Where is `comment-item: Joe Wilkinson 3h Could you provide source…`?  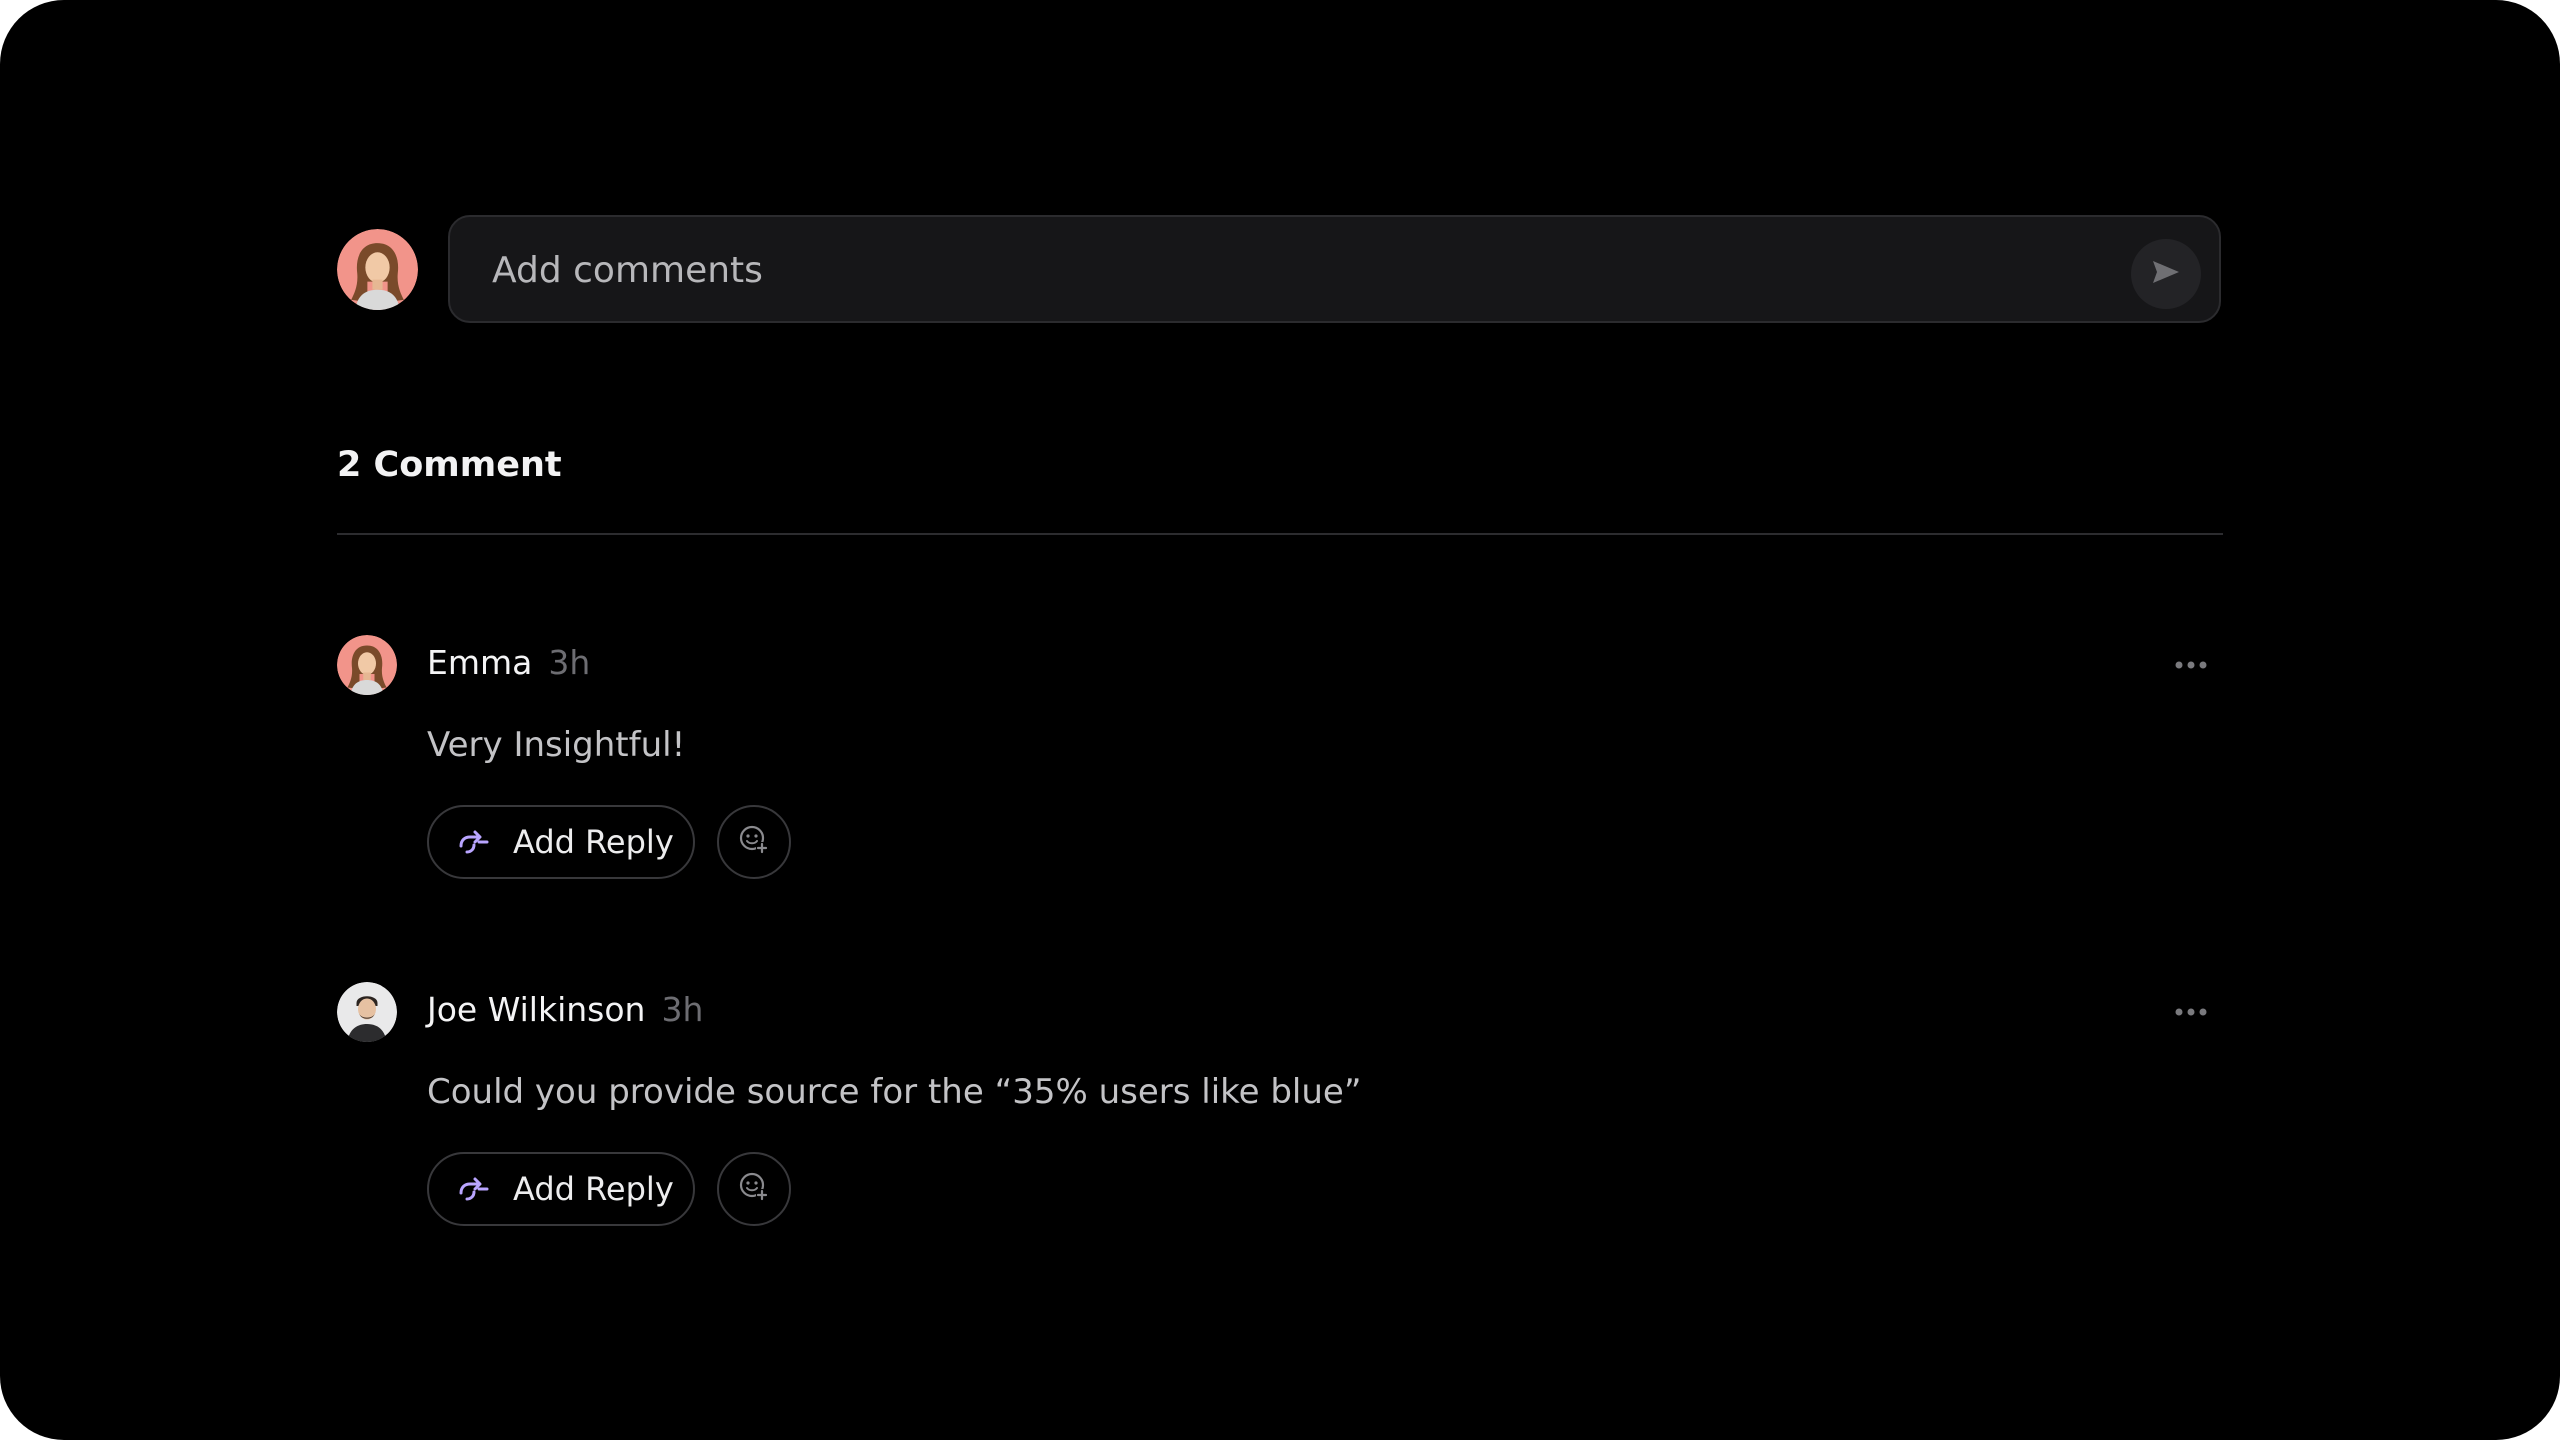
comment-item: Joe Wilkinson 3h Could you provide source… is located at coordinates (1280, 1112).